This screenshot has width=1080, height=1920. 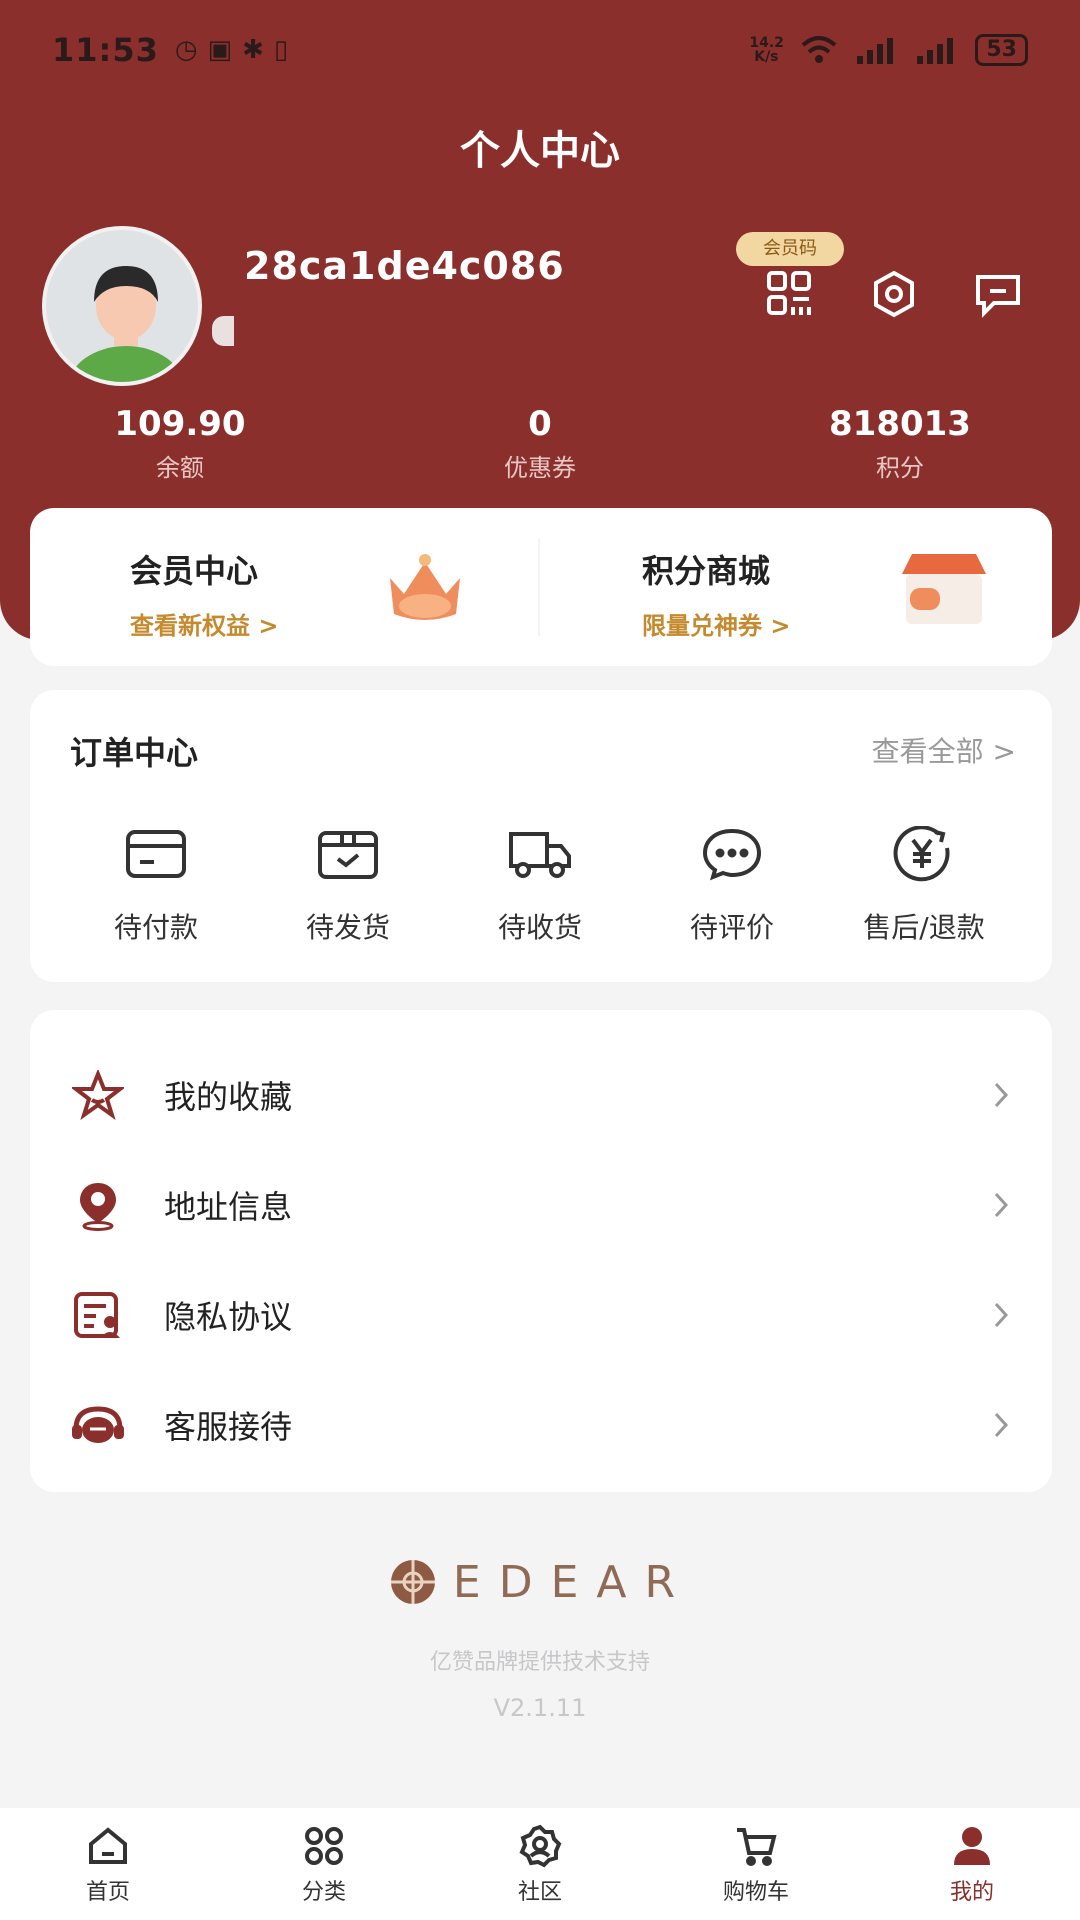 I want to click on shop-box-icon, so click(x=944, y=589).